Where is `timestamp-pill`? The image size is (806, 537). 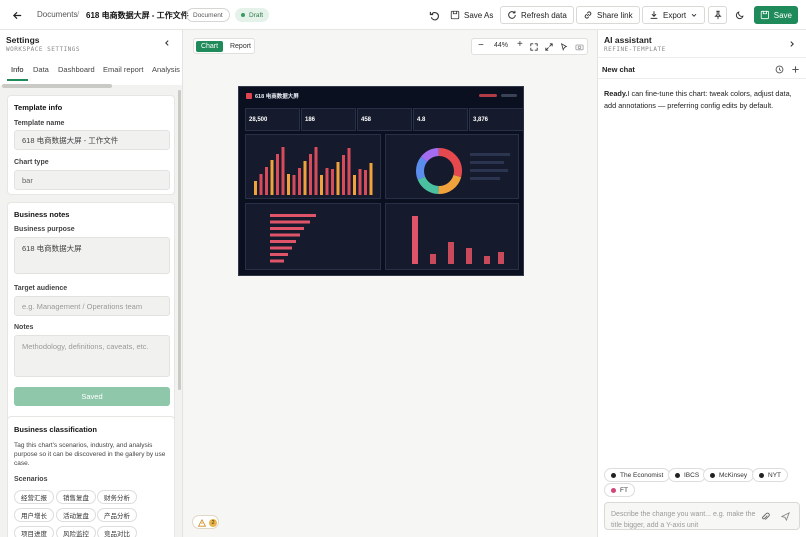 timestamp-pill is located at coordinates (509, 95).